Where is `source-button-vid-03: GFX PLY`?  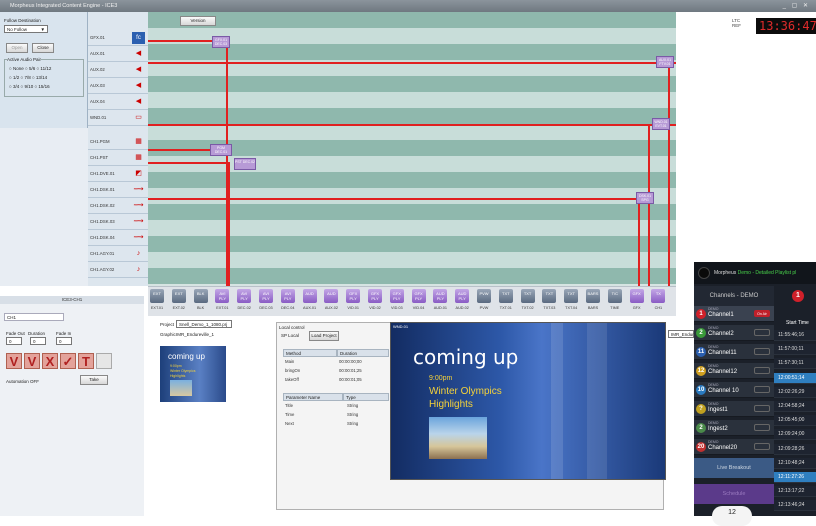 source-button-vid-03: GFX PLY is located at coordinates (396, 296).